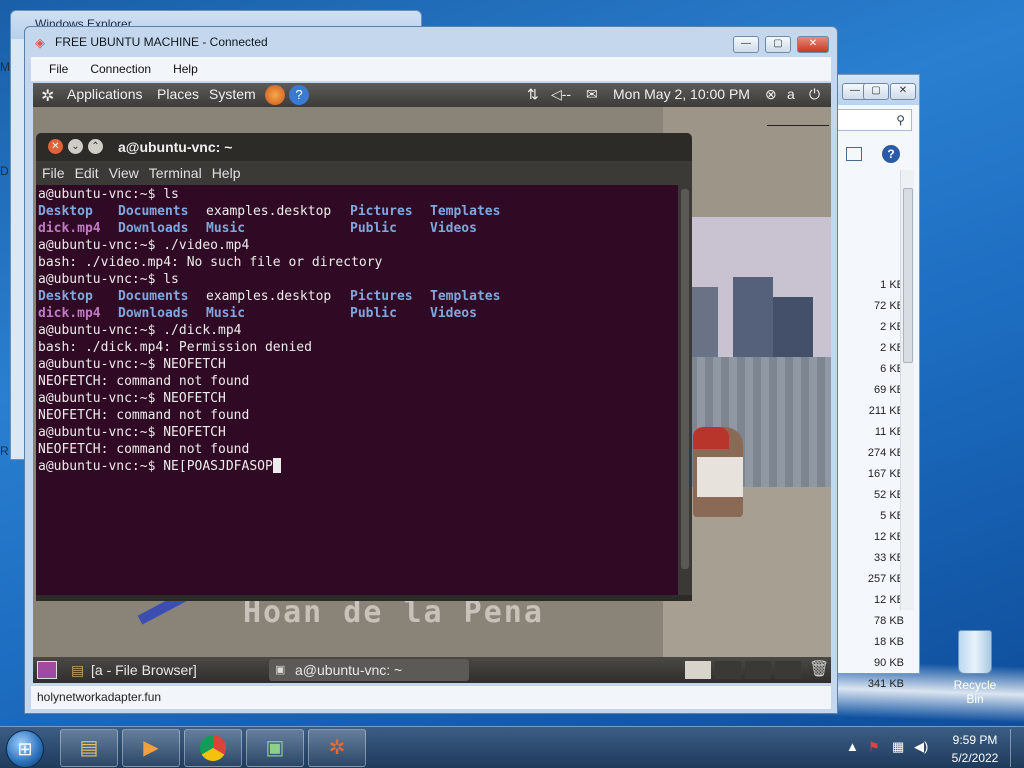 The width and height of the screenshot is (1024, 768). What do you see at coordinates (874, 120) in the screenshot?
I see `search-box: ⚲` at bounding box center [874, 120].